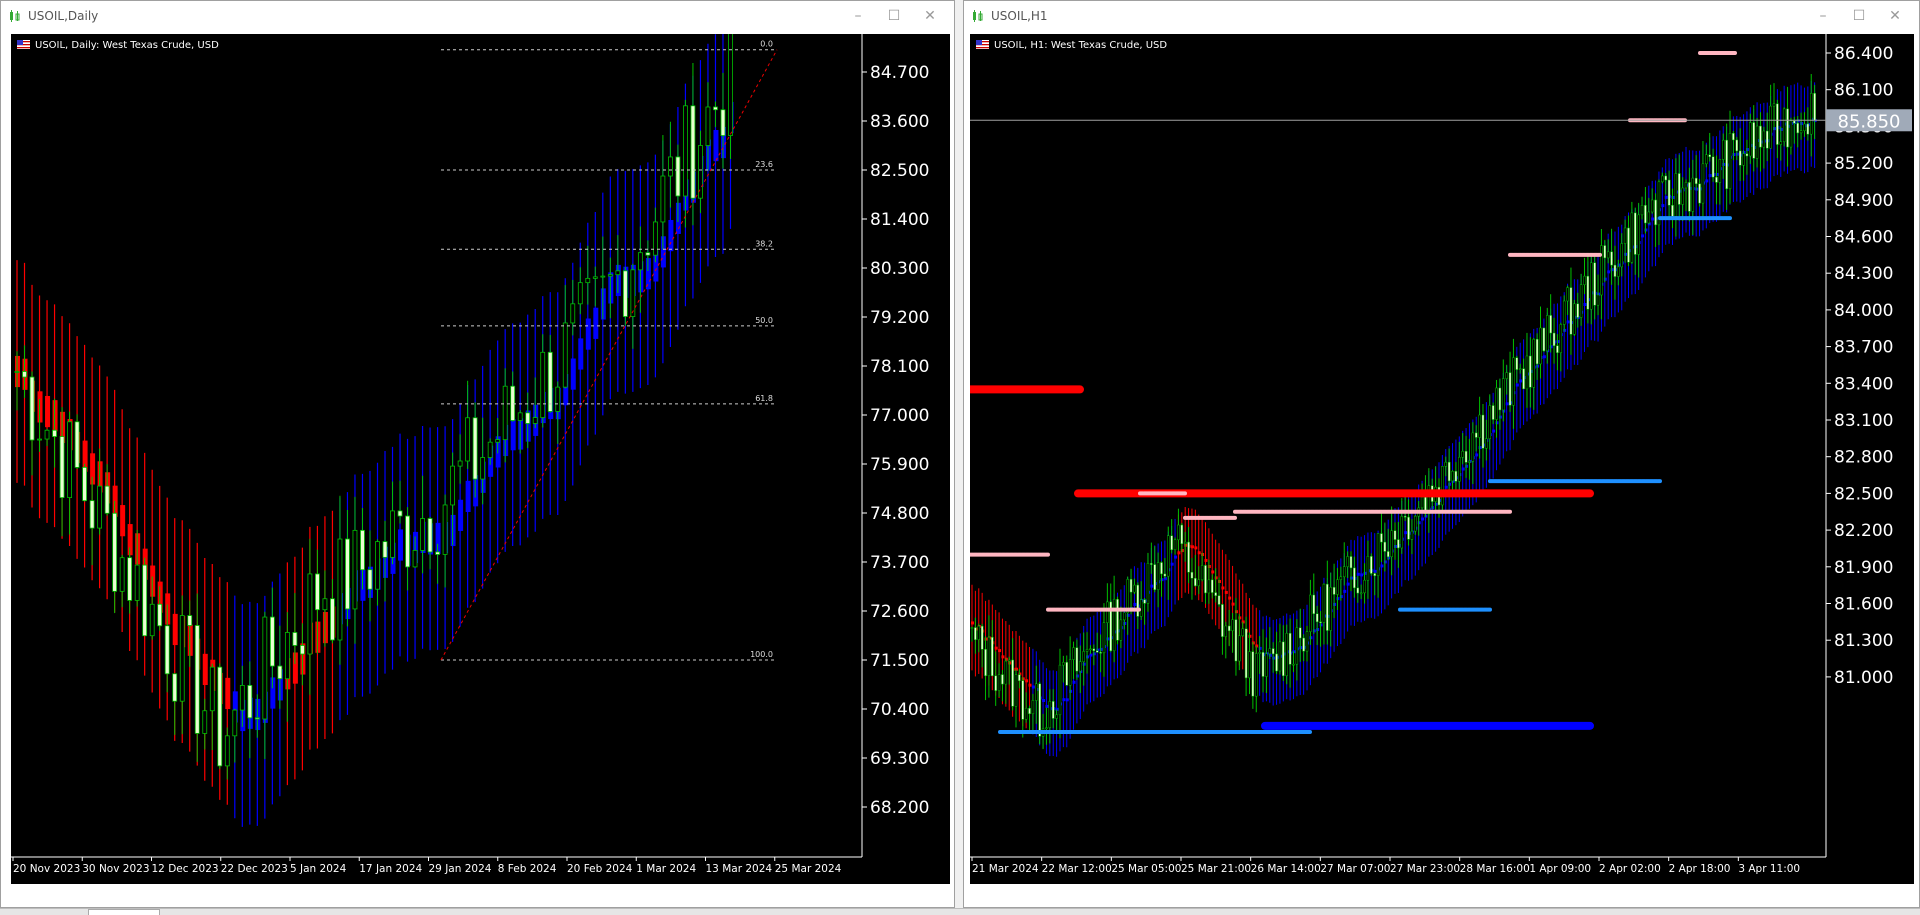  Describe the element at coordinates (115, 869) in the screenshot. I see `time-tick-label: 30 Nov 2023` at that location.